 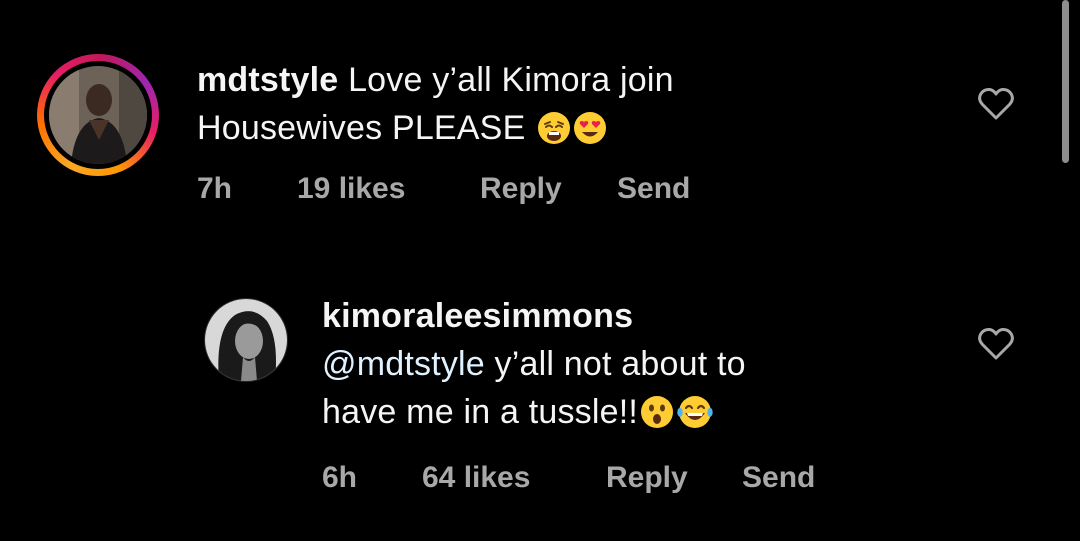 What do you see at coordinates (476, 478) in the screenshot?
I see `comment-likes: 64 likes` at bounding box center [476, 478].